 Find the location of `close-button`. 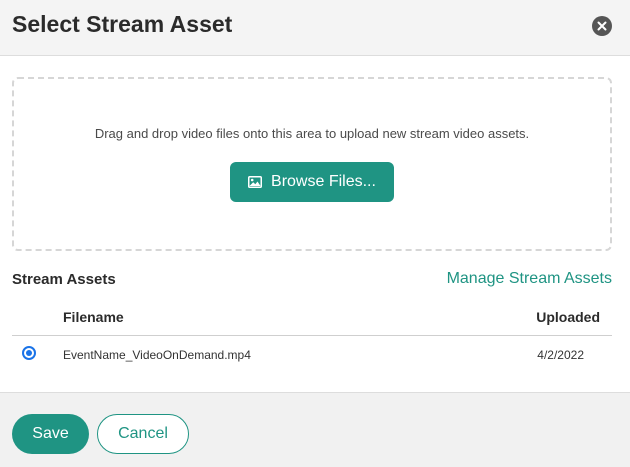

close-button is located at coordinates (602, 26).